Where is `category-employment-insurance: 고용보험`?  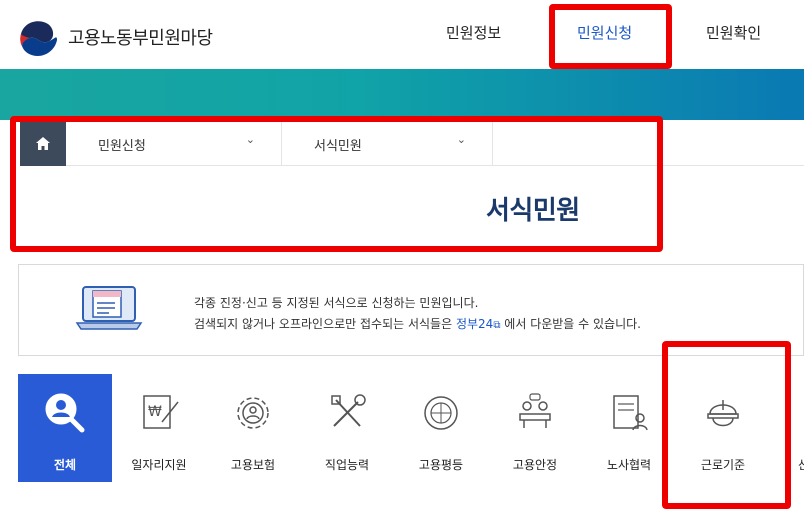 category-employment-insurance: 고용보험 is located at coordinates (253, 428).